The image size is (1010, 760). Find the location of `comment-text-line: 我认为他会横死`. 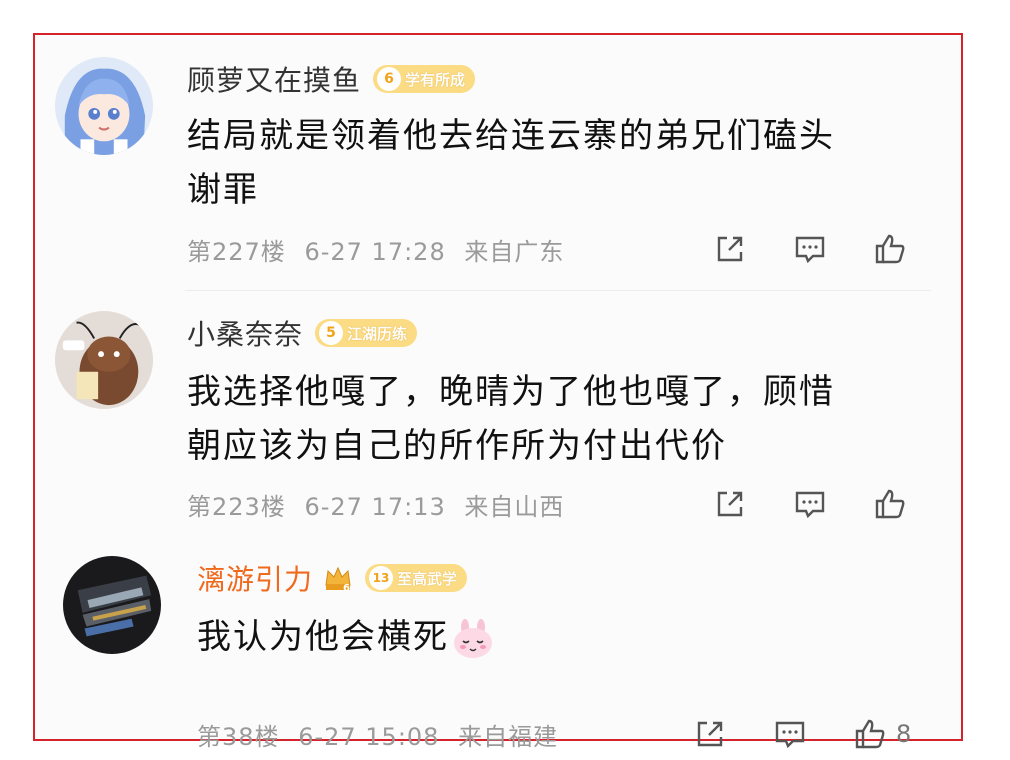

comment-text-line: 我认为他会横死 is located at coordinates (346, 637).